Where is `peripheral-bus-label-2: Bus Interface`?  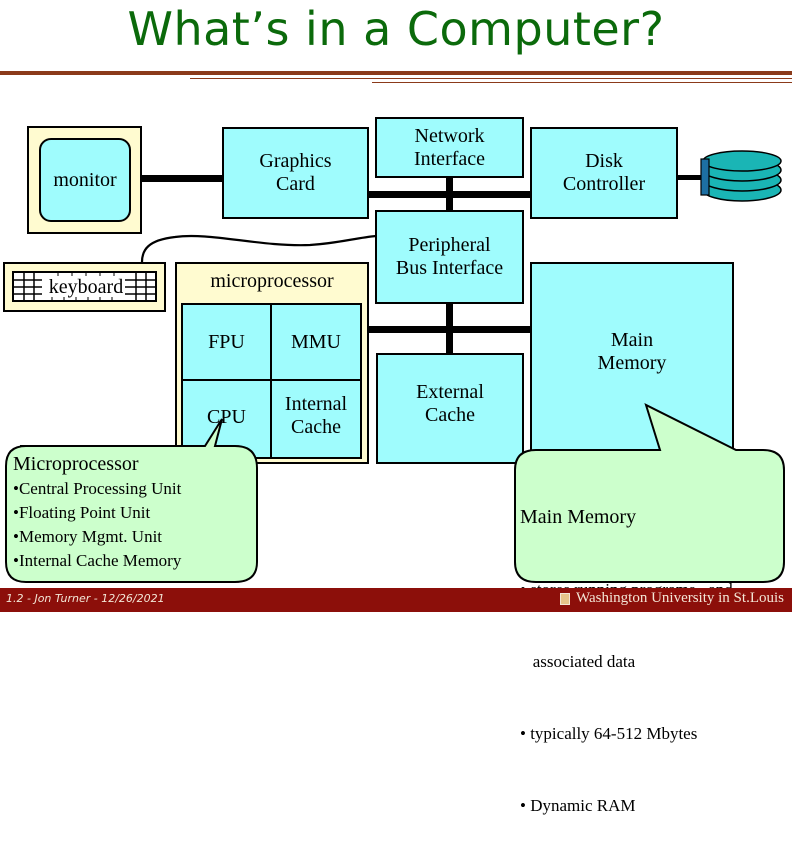
peripheral-bus-label-2: Bus Interface is located at coordinates (449, 268).